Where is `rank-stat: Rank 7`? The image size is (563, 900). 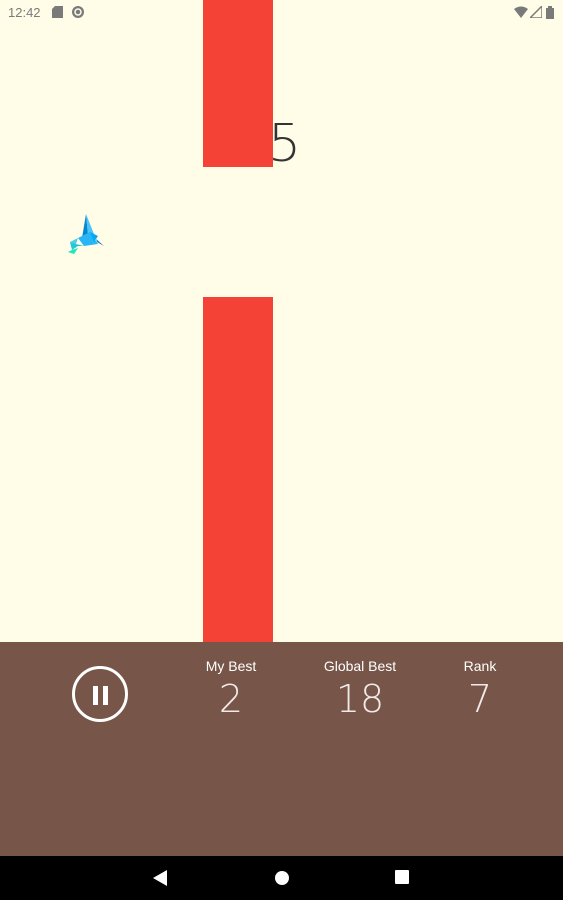
rank-stat: Rank 7 is located at coordinates (480, 688).